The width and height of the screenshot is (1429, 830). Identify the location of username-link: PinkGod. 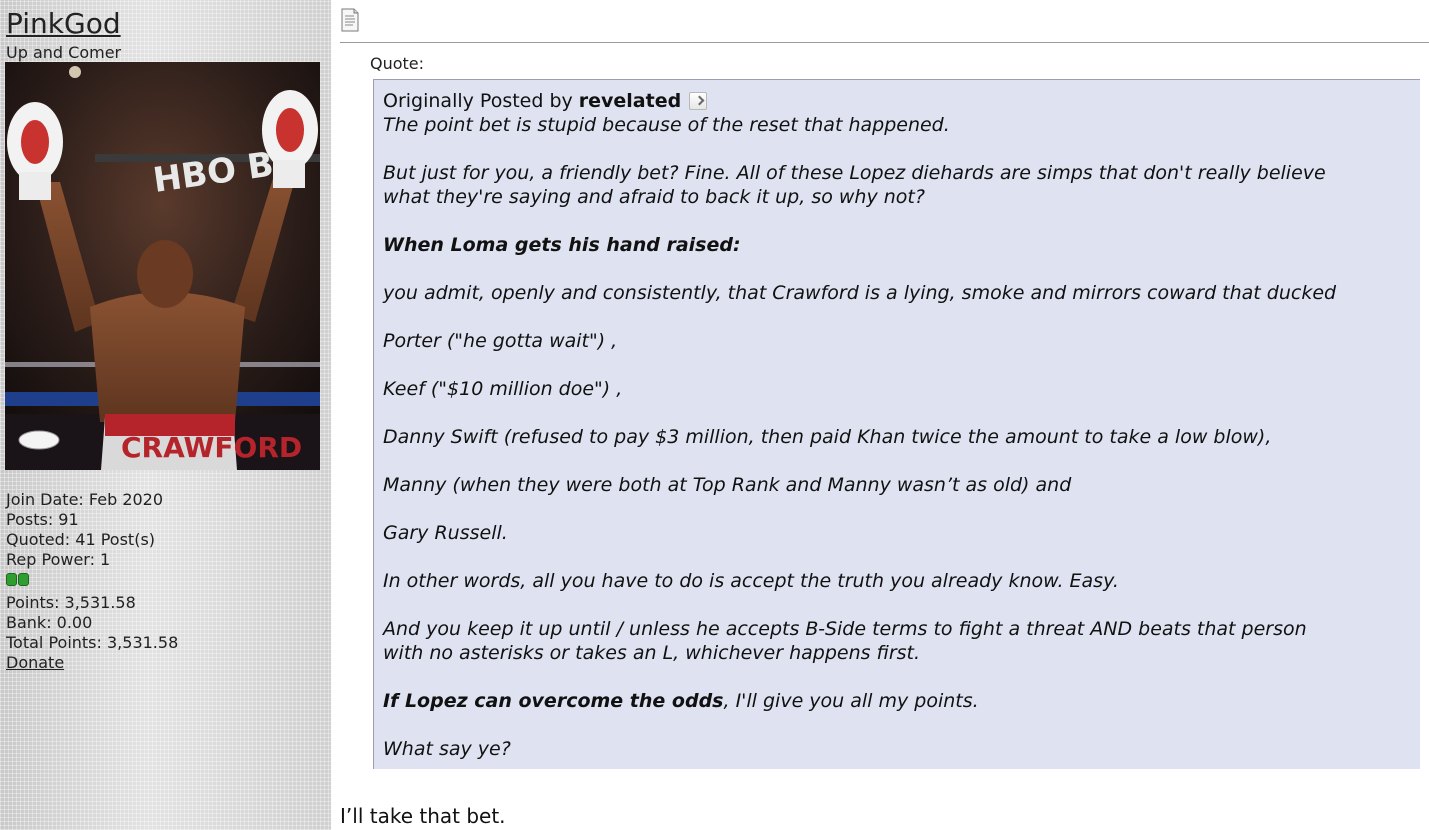
(63, 24).